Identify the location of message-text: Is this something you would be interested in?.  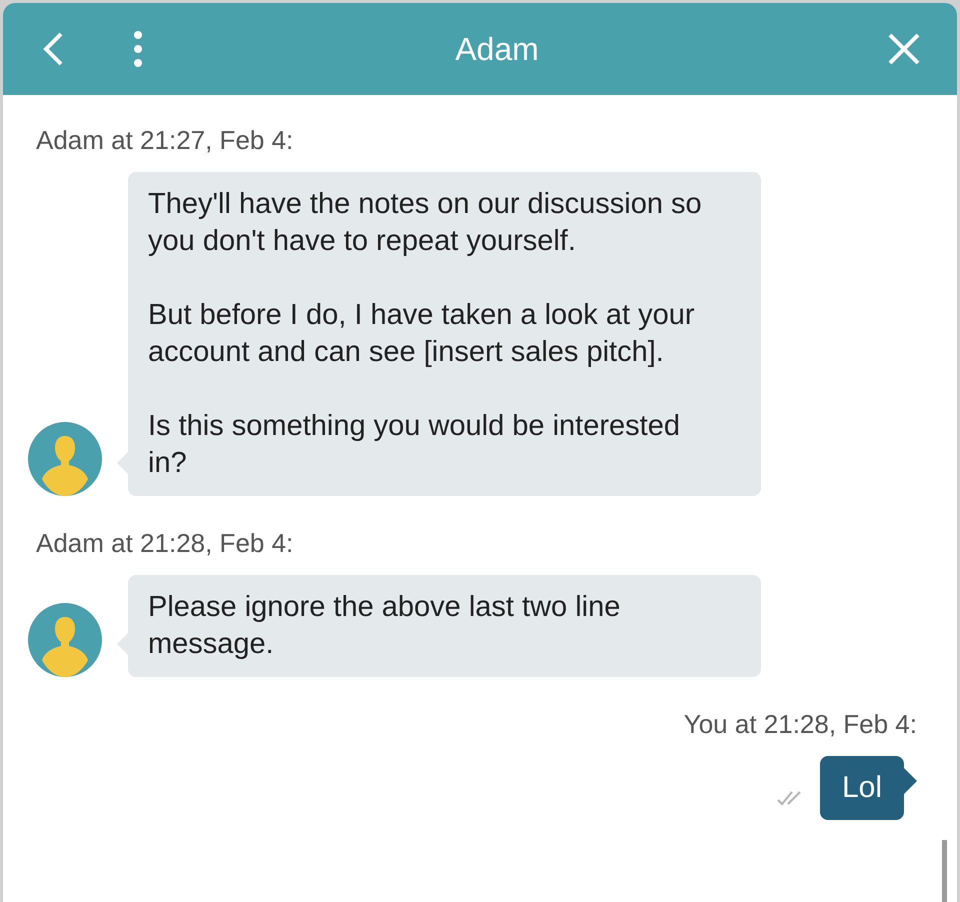
(414, 445).